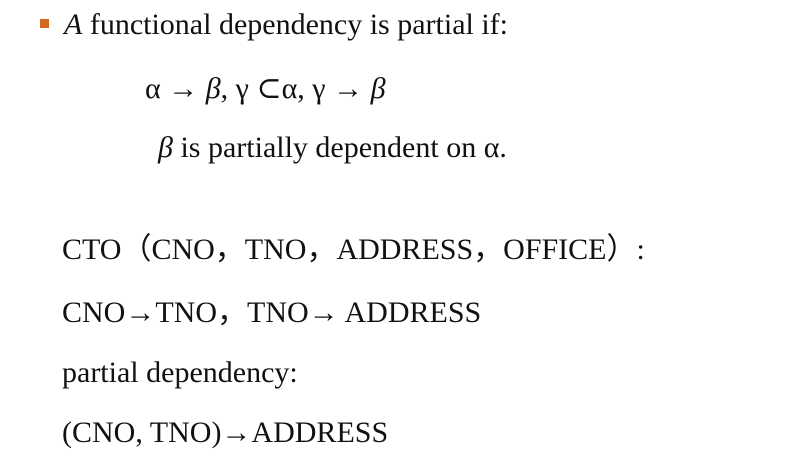 This screenshot has height=463, width=789. I want to click on square-bullet-icon, so click(44, 23).